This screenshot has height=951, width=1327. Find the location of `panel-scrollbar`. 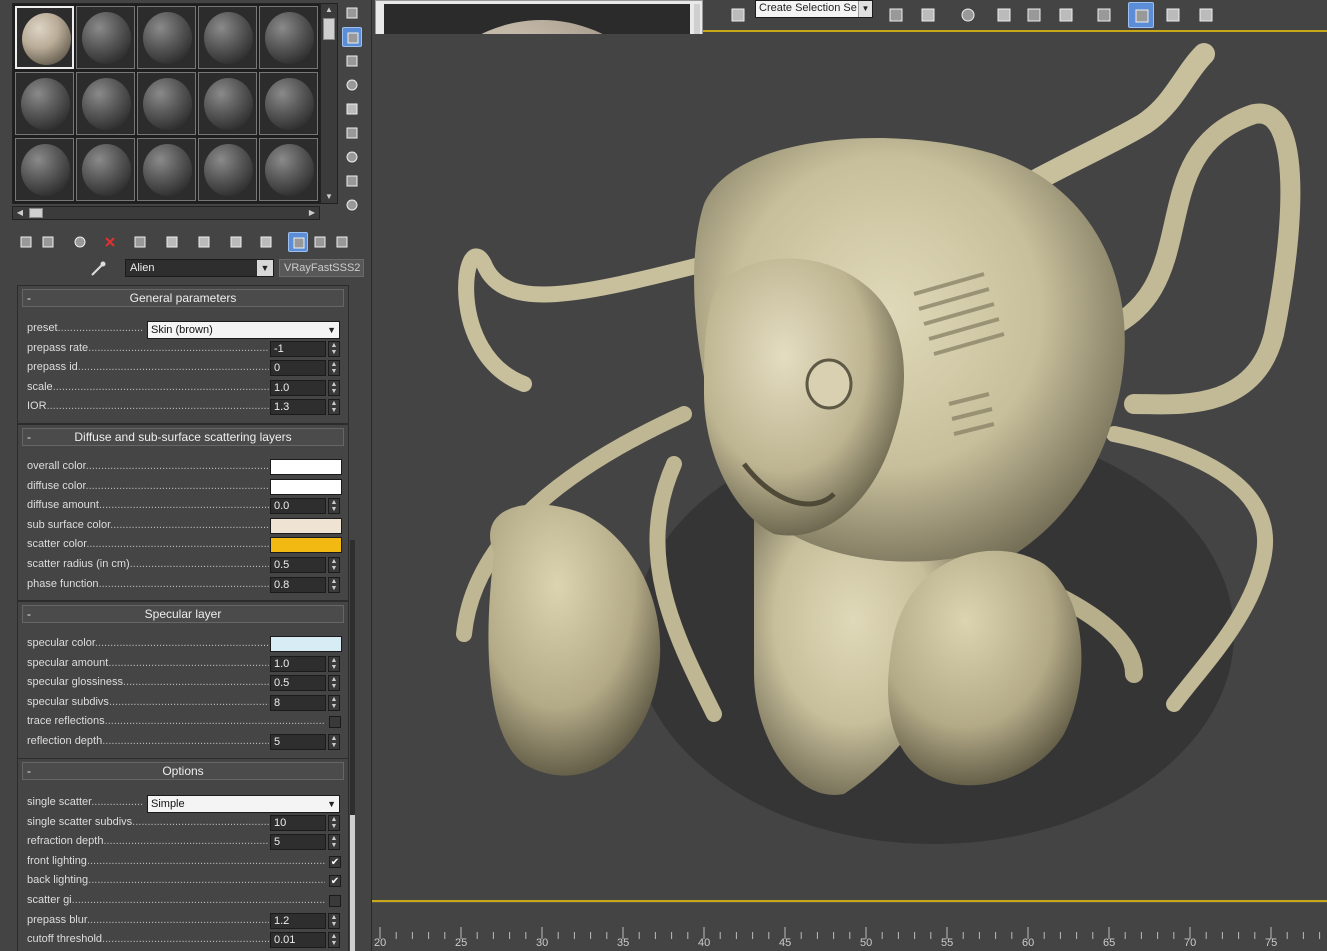

panel-scrollbar is located at coordinates (352, 745).